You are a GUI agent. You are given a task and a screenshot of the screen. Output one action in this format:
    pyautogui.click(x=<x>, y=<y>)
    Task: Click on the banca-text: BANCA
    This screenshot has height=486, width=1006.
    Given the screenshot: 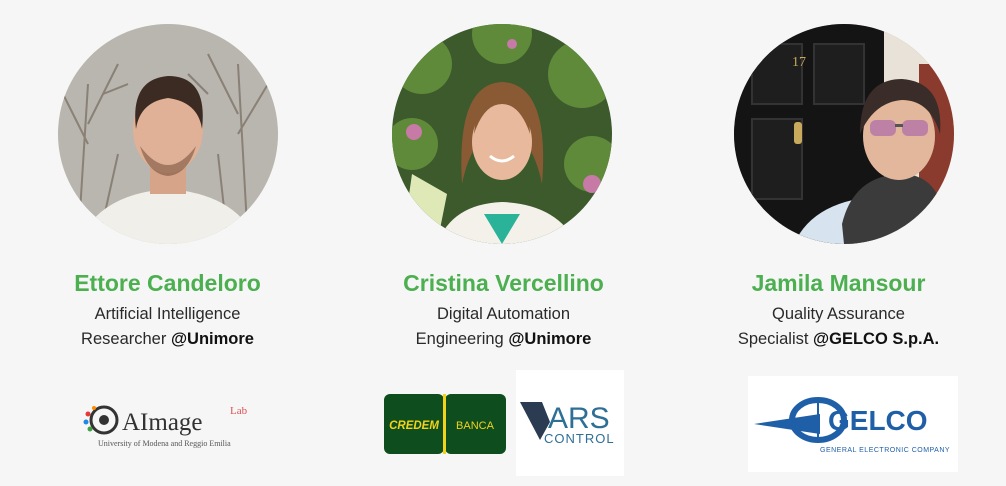 What is the action you would take?
    pyautogui.click(x=475, y=426)
    